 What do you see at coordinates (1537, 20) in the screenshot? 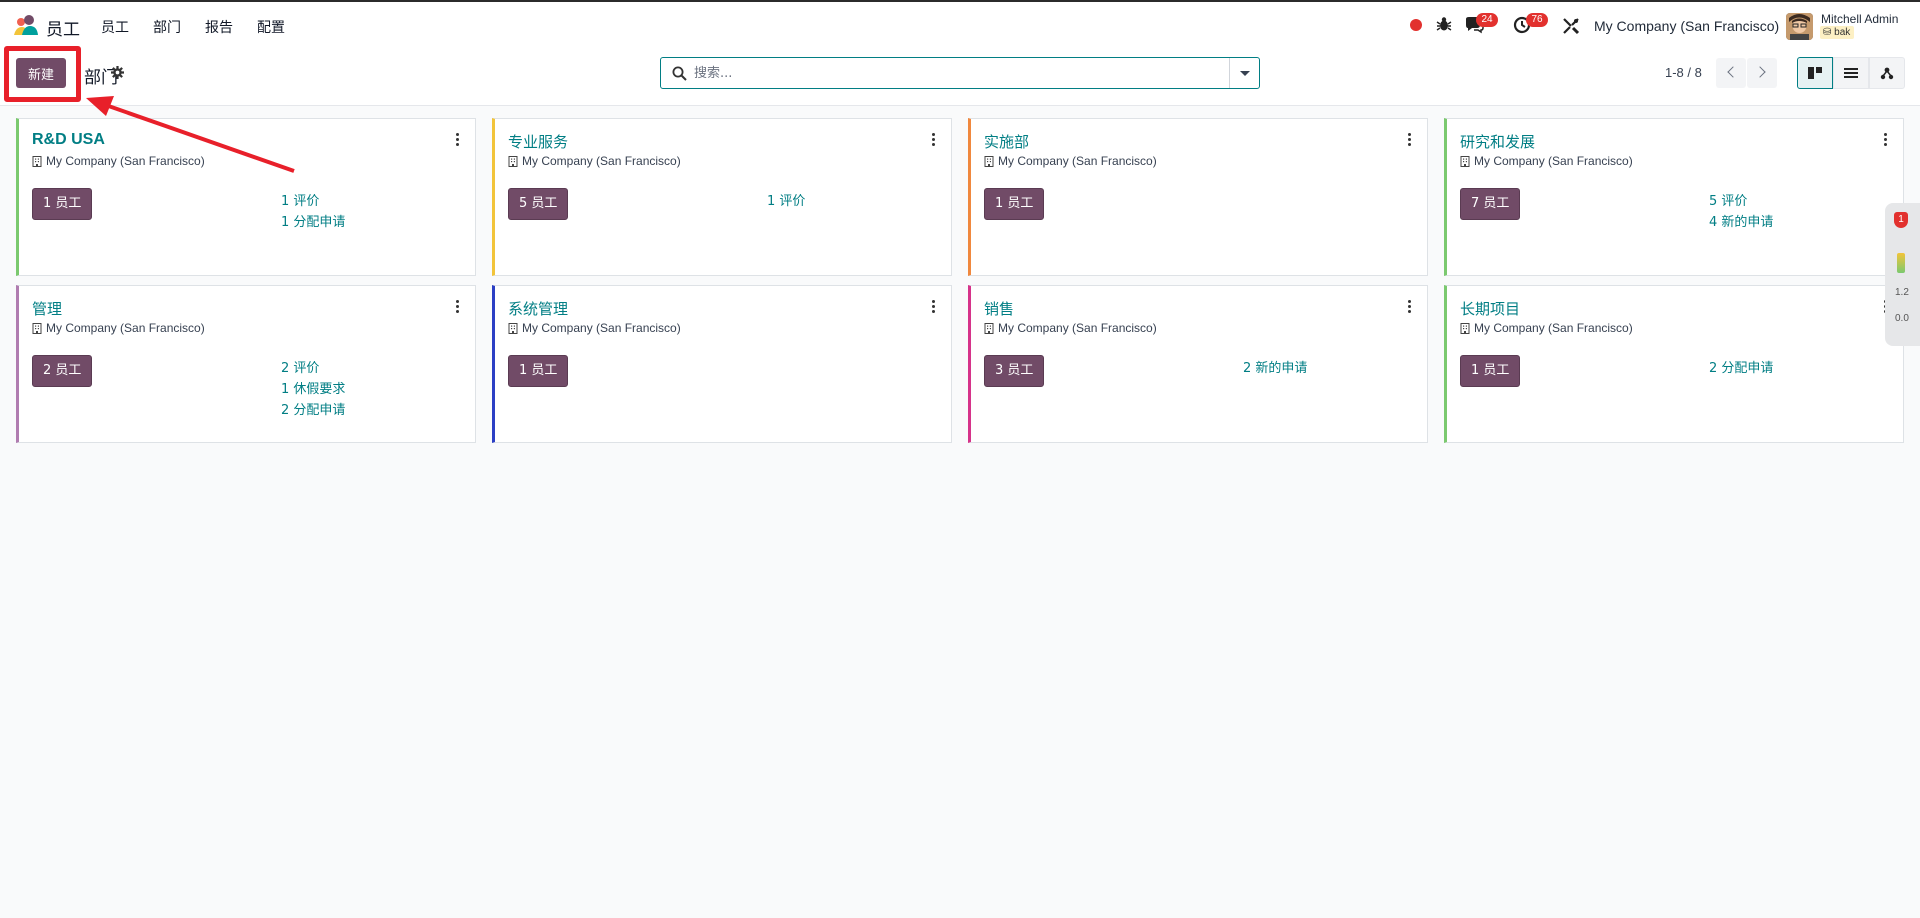
I see `activities-count-badge: 76` at bounding box center [1537, 20].